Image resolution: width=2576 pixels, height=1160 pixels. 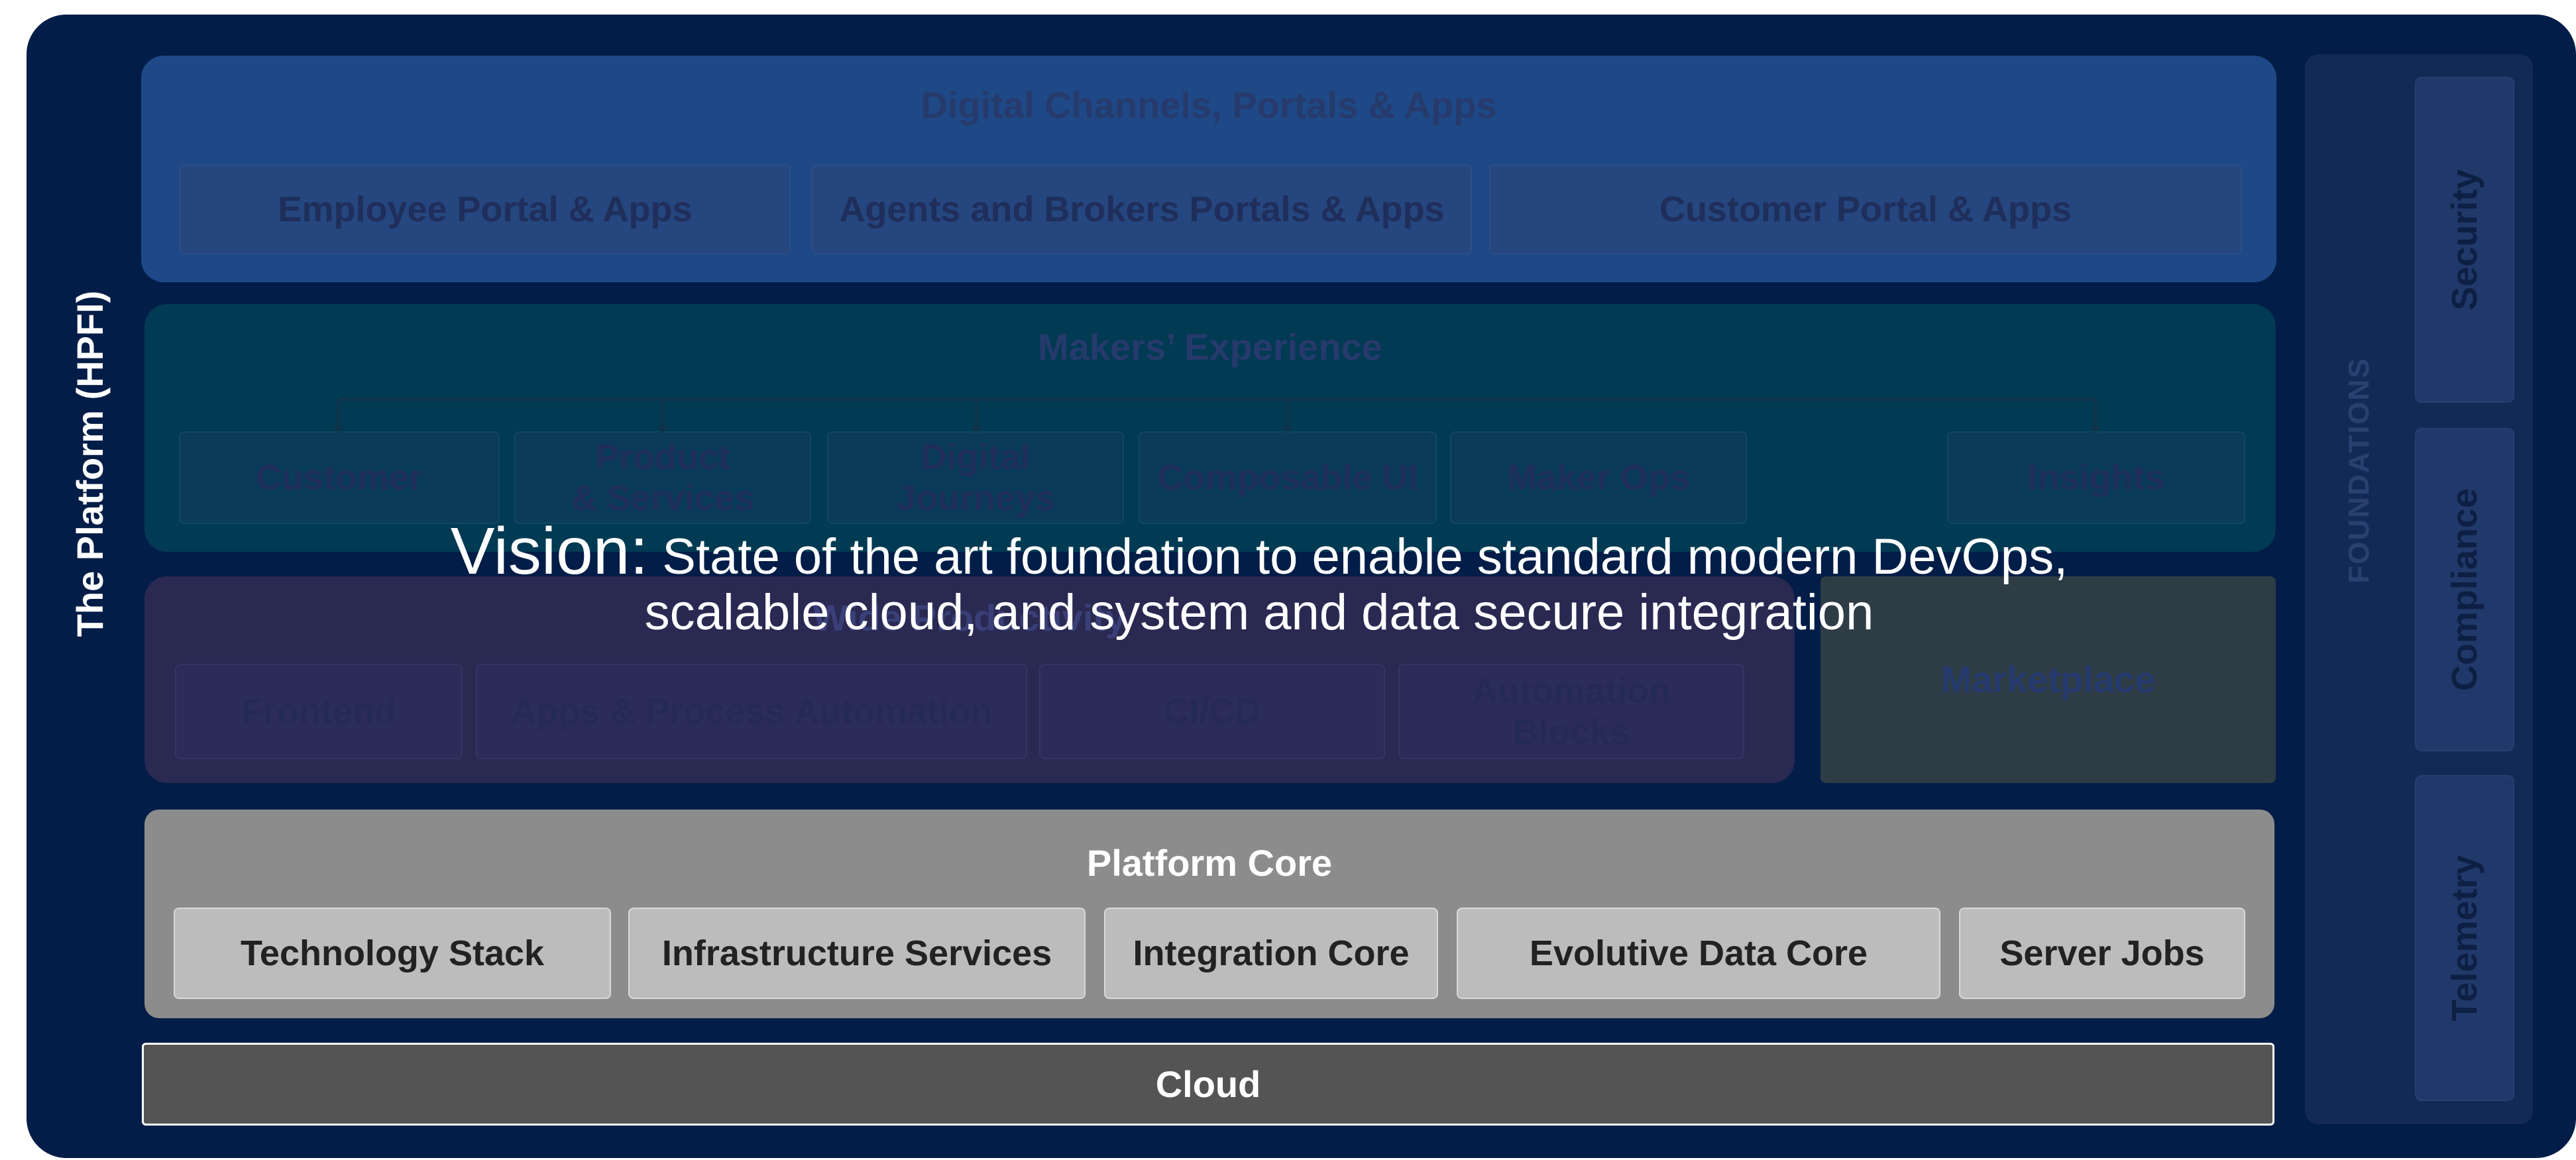 I want to click on evolutive-data-core-box: Evolutive Data Core, so click(x=1698, y=953).